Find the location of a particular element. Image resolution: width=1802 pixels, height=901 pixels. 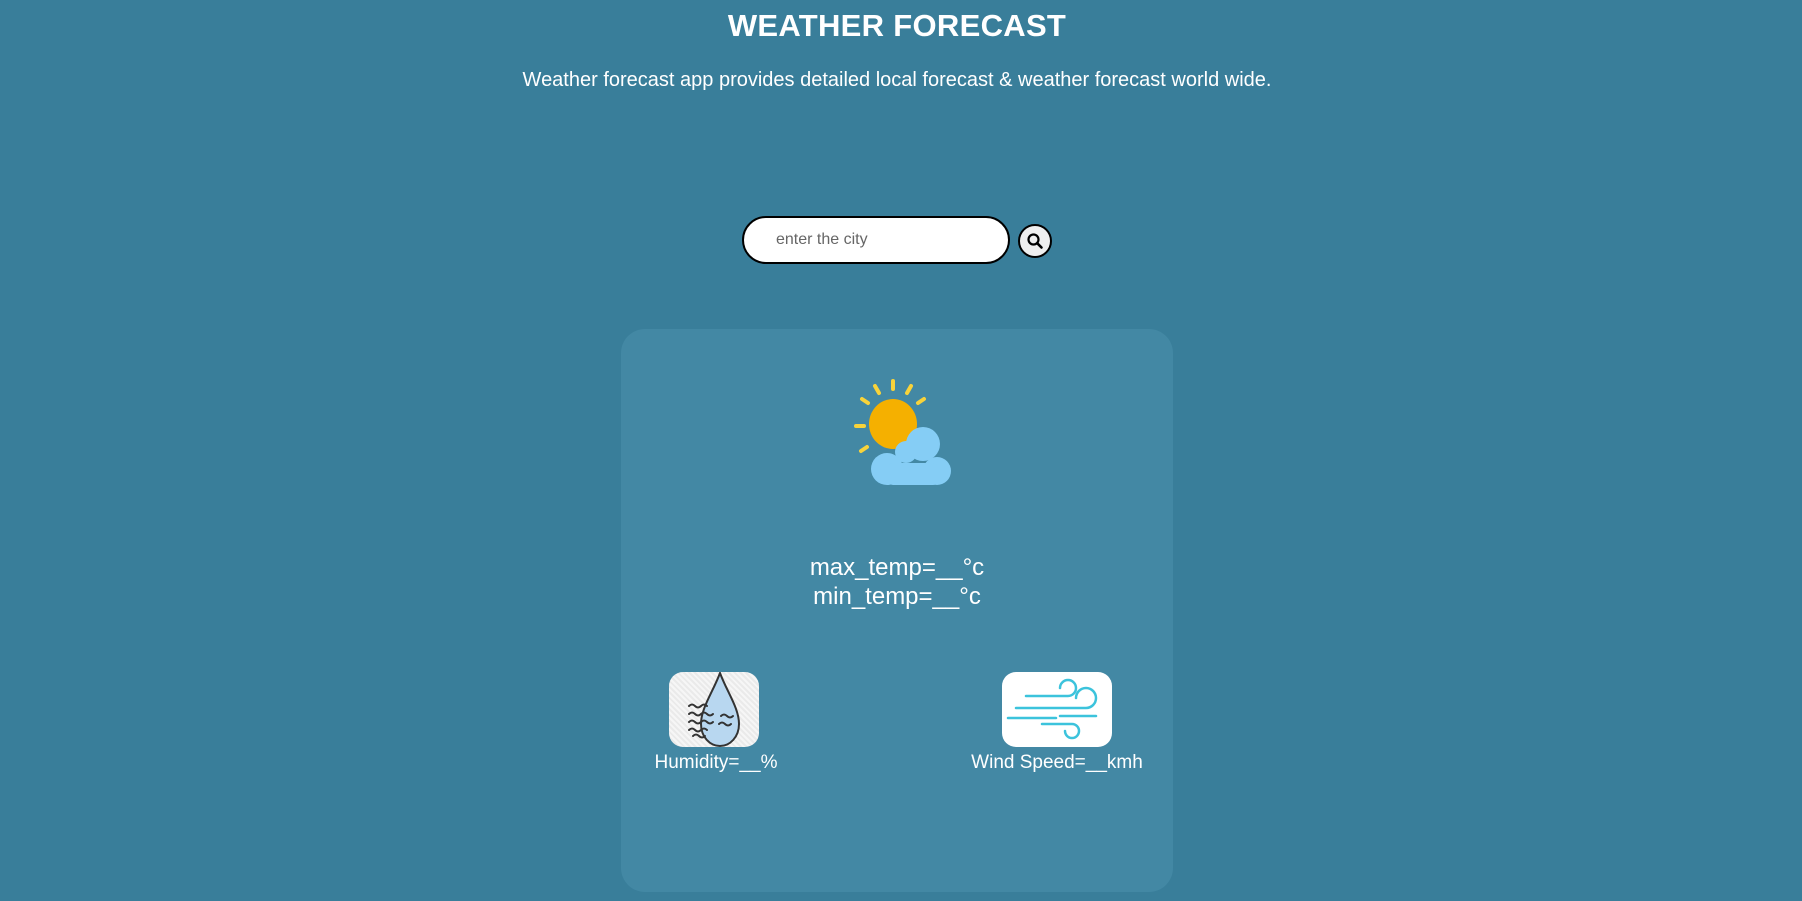

humidity-icon-box is located at coordinates (714, 709).